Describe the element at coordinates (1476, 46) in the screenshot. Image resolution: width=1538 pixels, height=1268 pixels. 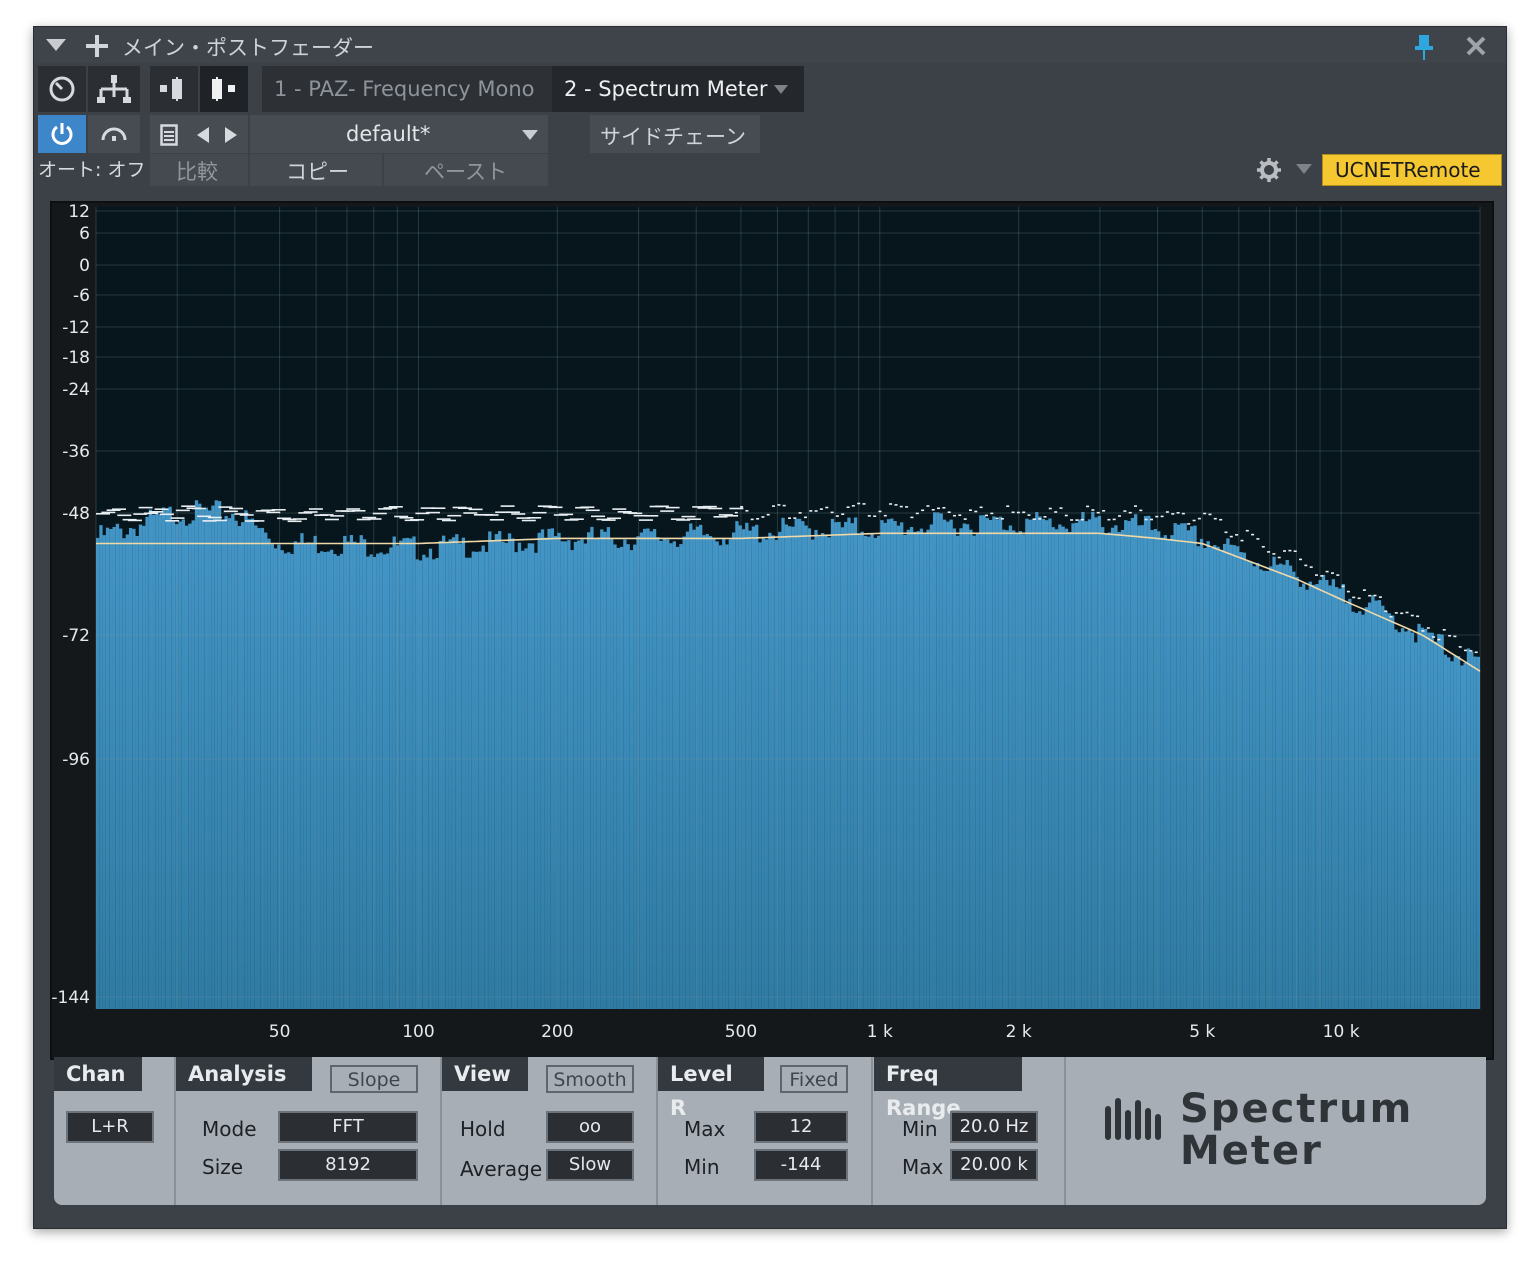
I see `close-icon` at that location.